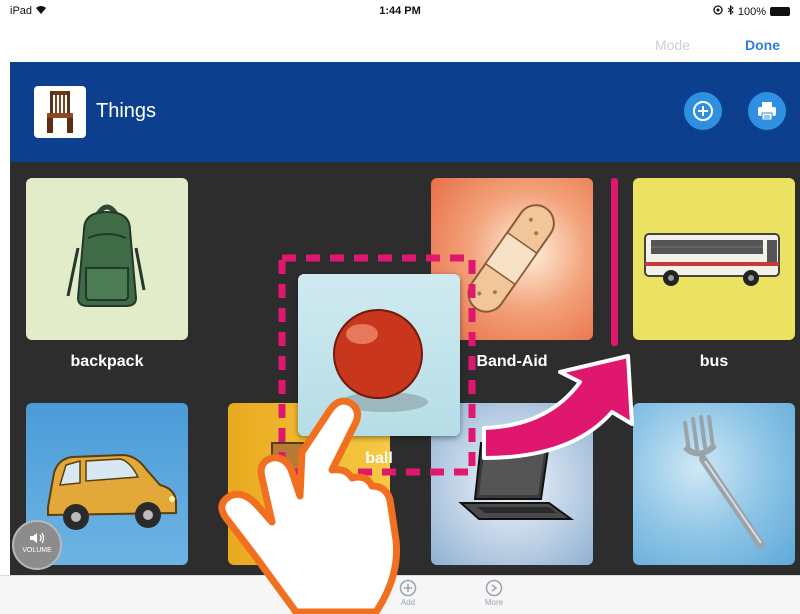 The width and height of the screenshot is (800, 614). I want to click on tab-bar: Browse Add More, so click(400, 594).